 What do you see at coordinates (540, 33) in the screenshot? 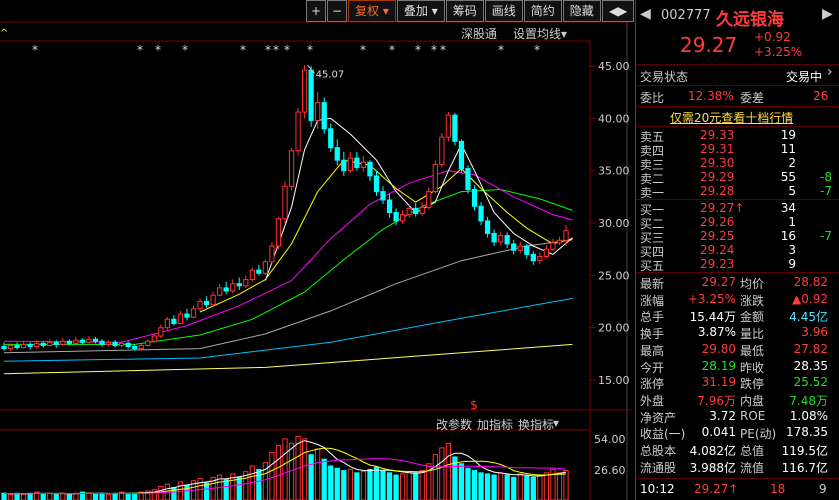
I see `ma-settings-link: 设置均线▾` at bounding box center [540, 33].